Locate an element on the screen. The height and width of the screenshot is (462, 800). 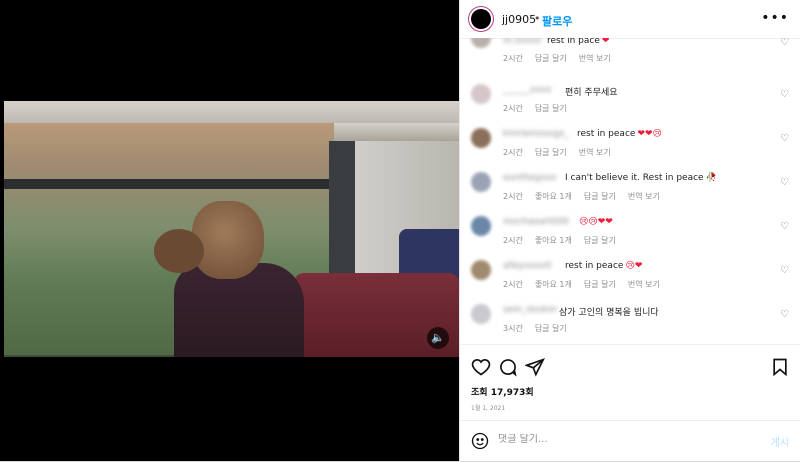
video-person-arm is located at coordinates (179, 251).